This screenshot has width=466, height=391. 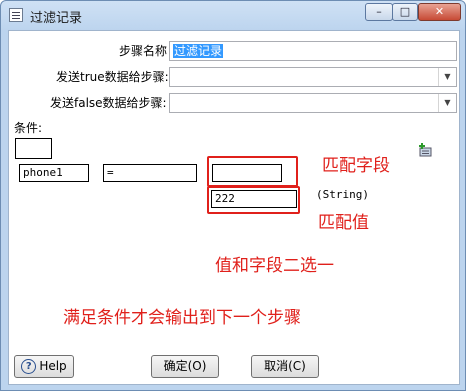 What do you see at coordinates (112, 77) in the screenshot?
I see `send-true-label: 发送true数据给步骤:` at bounding box center [112, 77].